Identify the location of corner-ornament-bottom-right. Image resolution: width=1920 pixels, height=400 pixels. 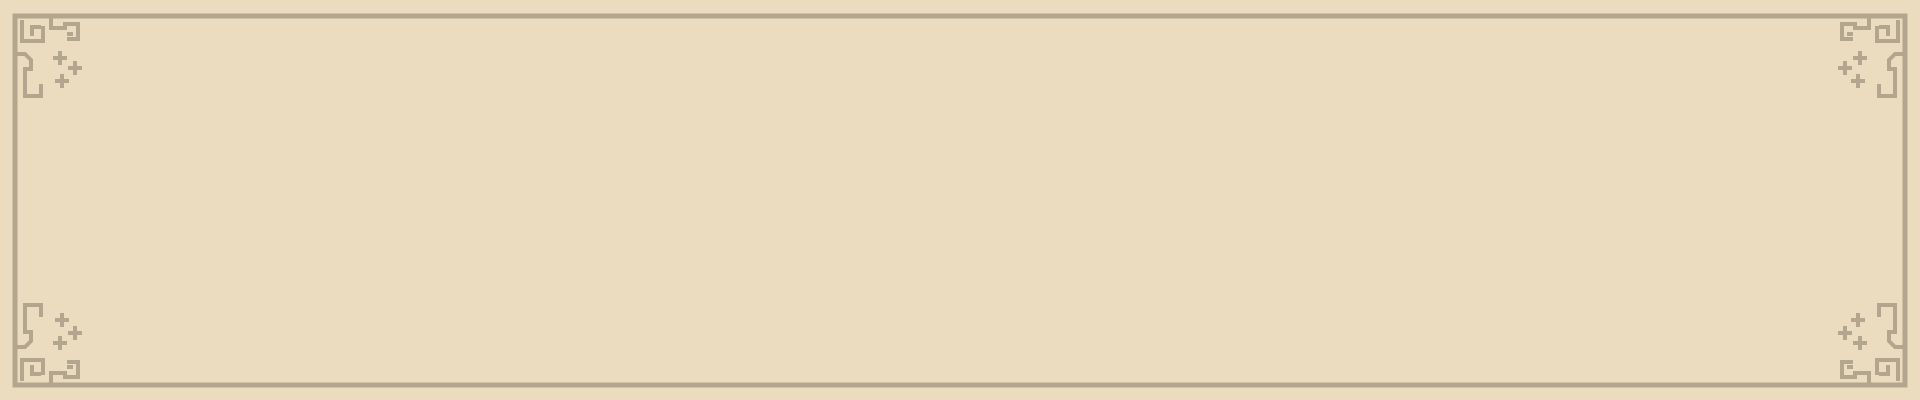
(1870, 343).